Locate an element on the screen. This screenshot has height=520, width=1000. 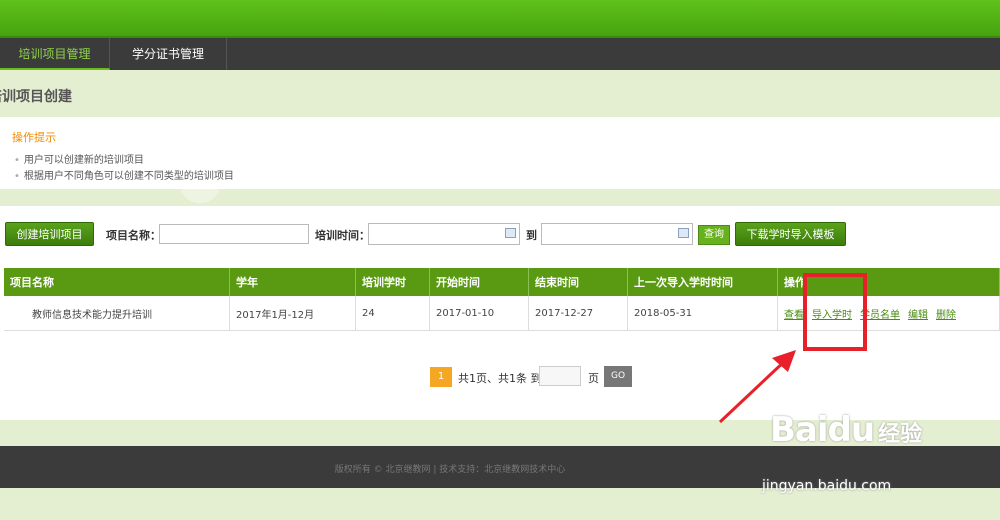
tips-item: 用户可以创建新的培训项目 is located at coordinates (79, 158).